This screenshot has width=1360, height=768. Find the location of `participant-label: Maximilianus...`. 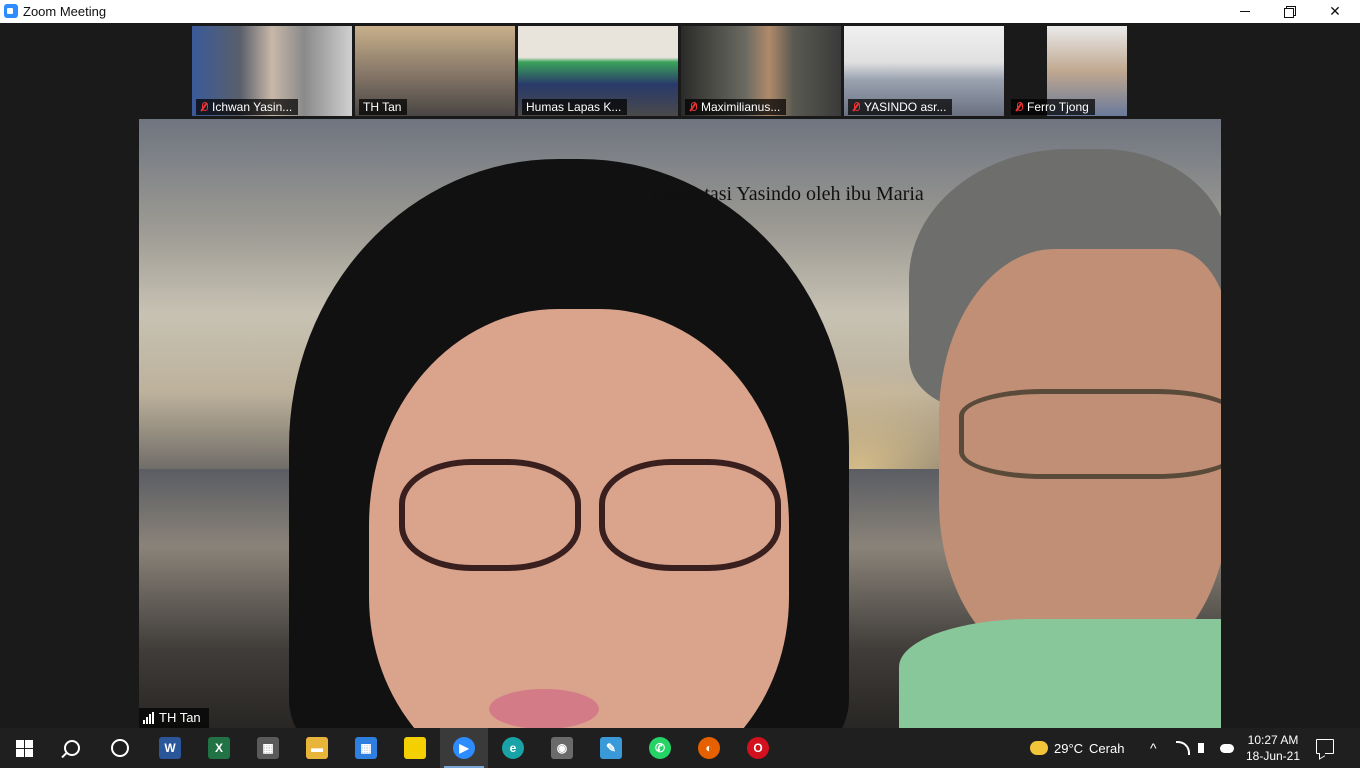

participant-label: Maximilianus... is located at coordinates (736, 107).